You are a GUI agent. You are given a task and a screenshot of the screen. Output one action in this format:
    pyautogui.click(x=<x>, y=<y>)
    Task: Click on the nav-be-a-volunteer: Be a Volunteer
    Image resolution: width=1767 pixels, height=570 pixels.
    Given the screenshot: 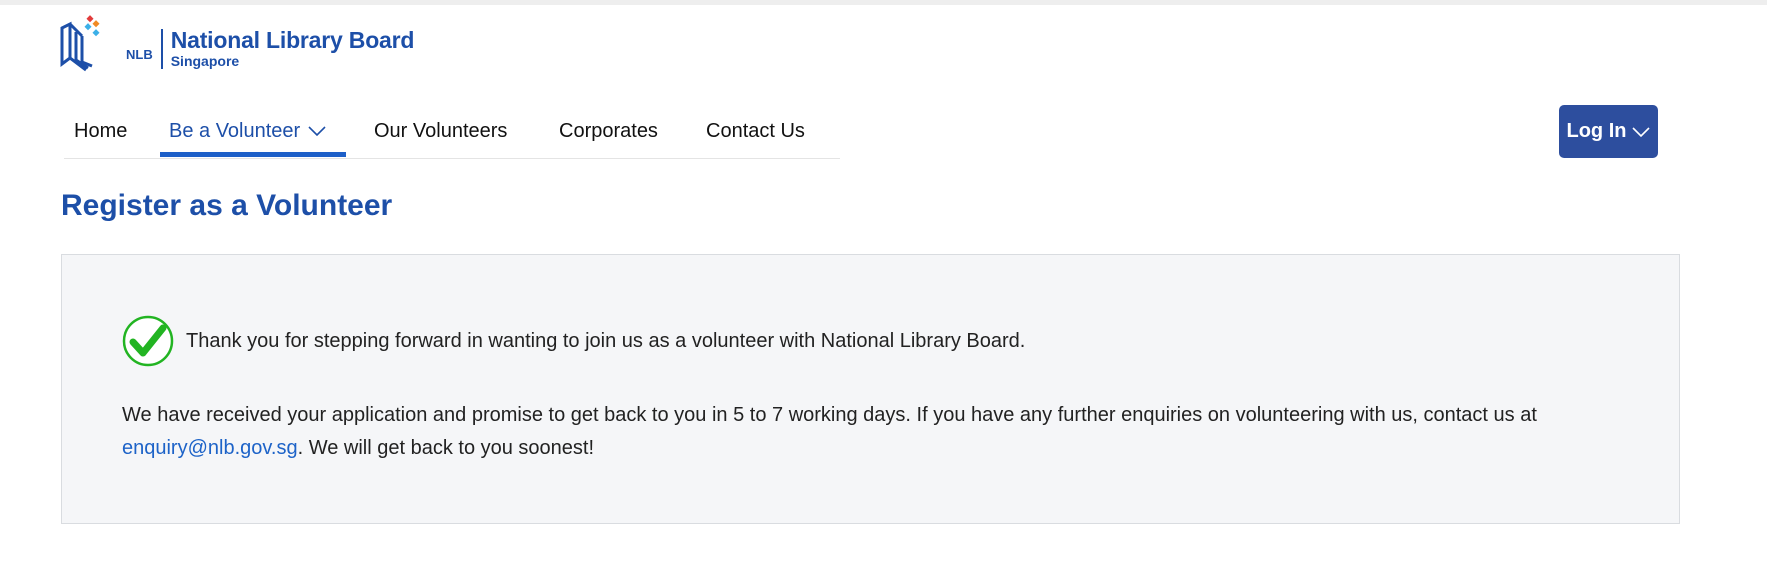 What is the action you would take?
    pyautogui.click(x=247, y=131)
    